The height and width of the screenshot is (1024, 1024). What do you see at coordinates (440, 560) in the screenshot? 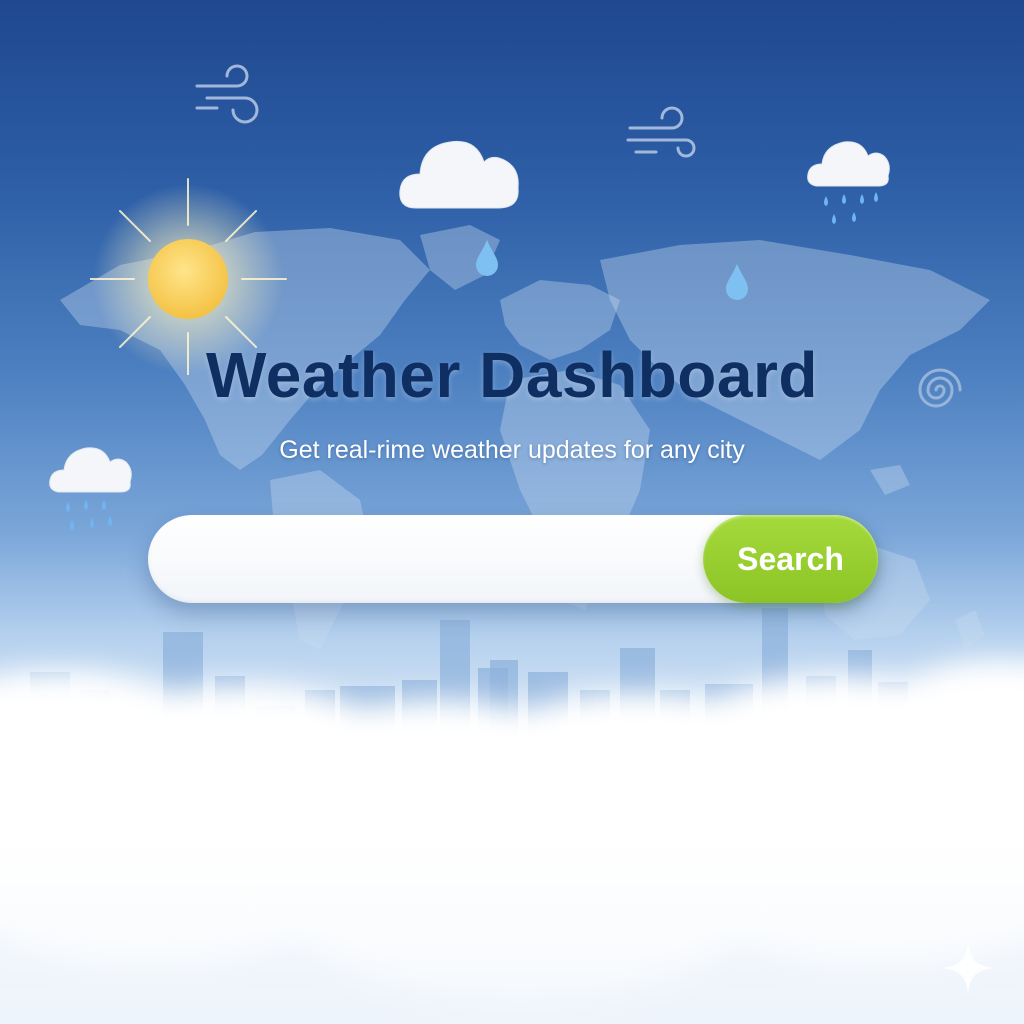
I see `search-input` at bounding box center [440, 560].